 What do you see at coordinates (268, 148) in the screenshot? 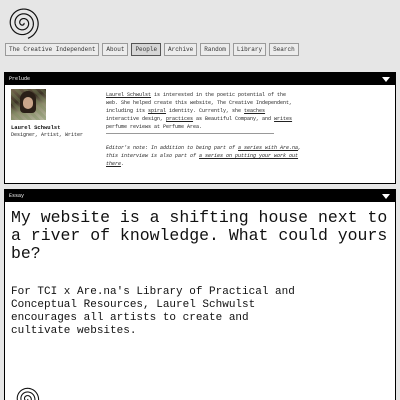
I see `arena-series-link: a series with Are.na` at bounding box center [268, 148].